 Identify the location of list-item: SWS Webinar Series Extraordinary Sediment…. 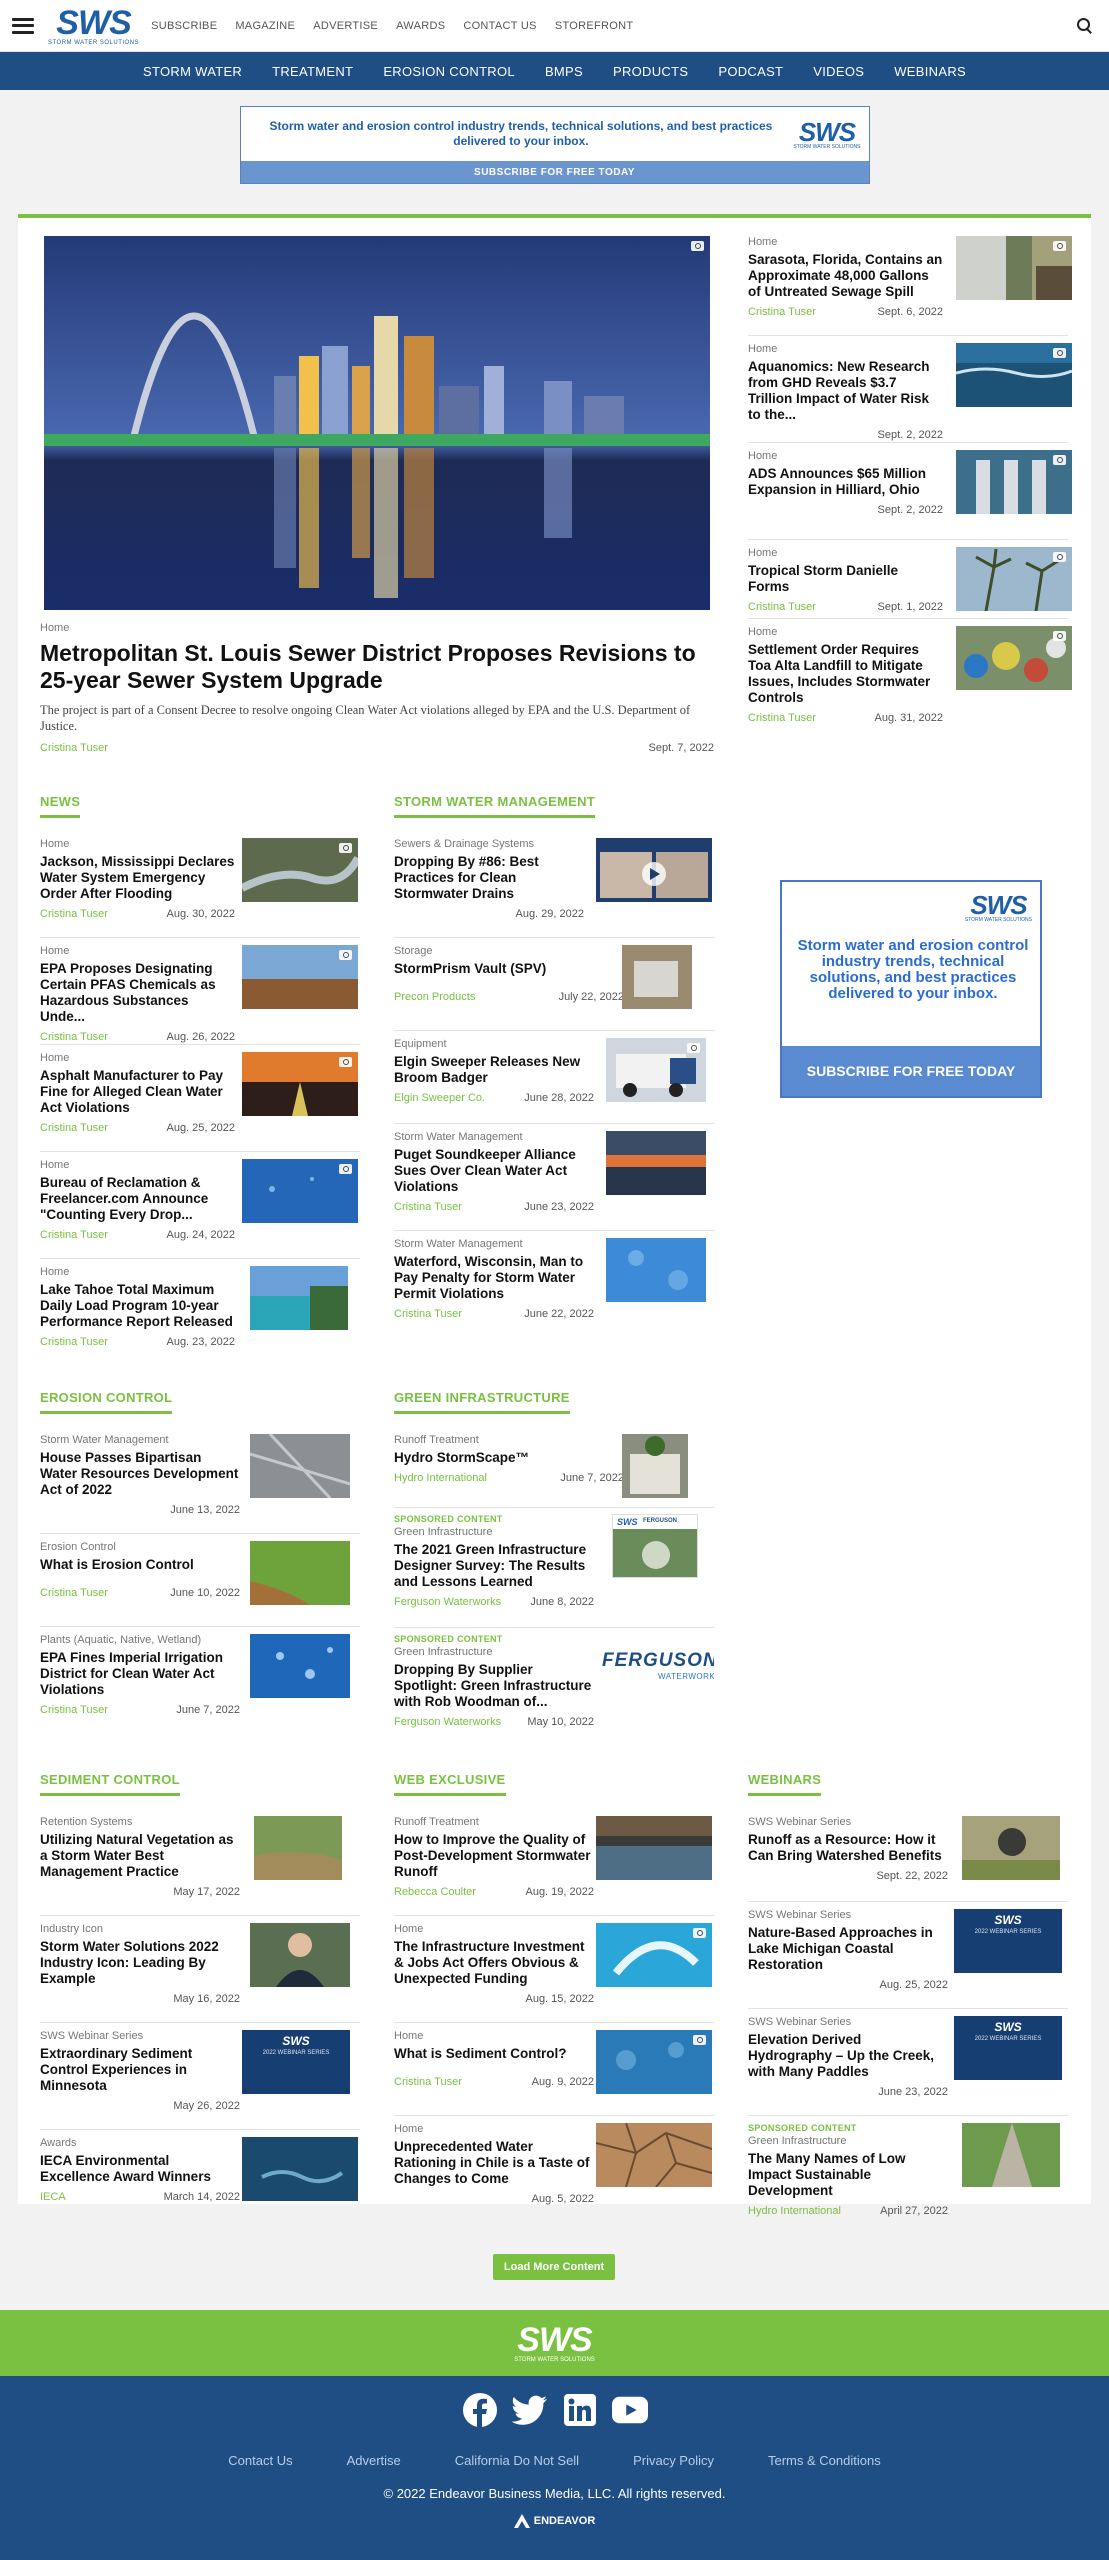
(200, 2080).